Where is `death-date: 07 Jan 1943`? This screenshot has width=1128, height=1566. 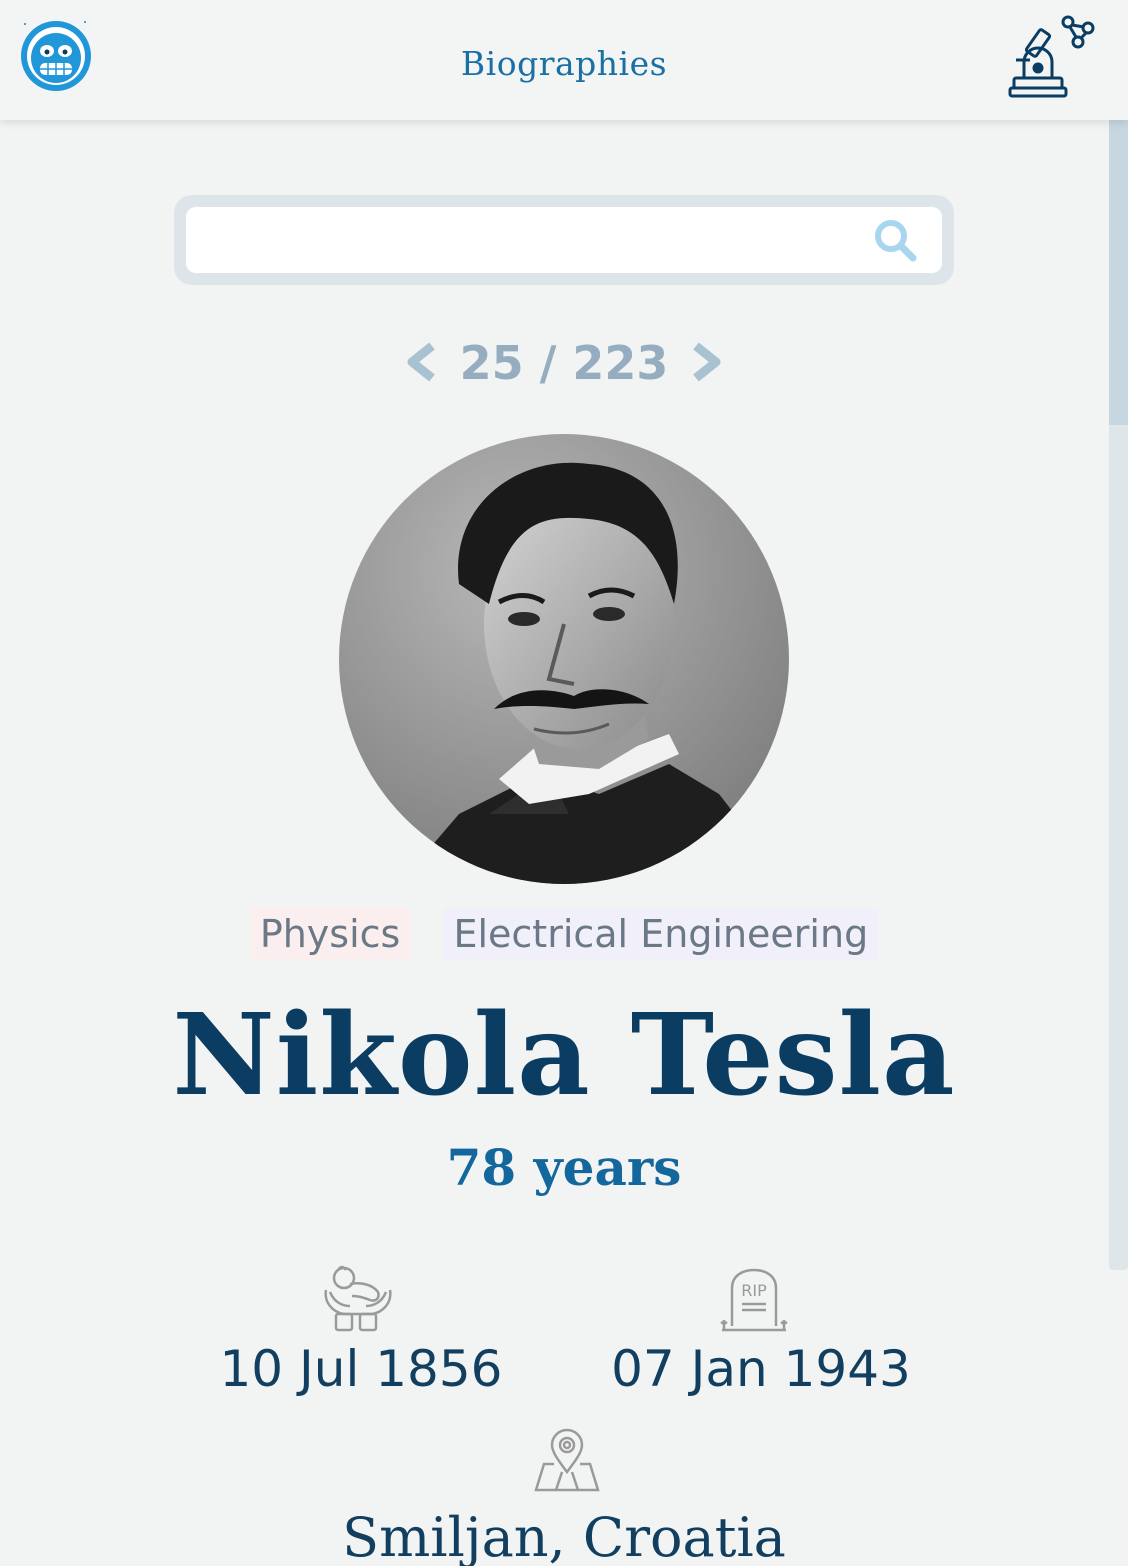 death-date: 07 Jan 1943 is located at coordinates (761, 1369).